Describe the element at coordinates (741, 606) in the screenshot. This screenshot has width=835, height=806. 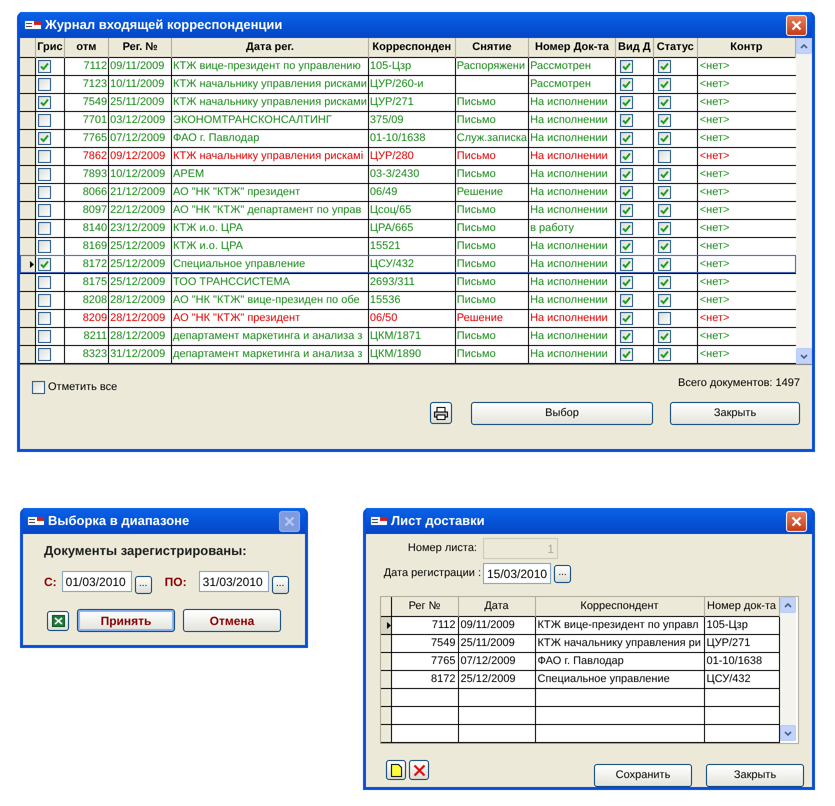
I see `column-header: Номер док-та` at that location.